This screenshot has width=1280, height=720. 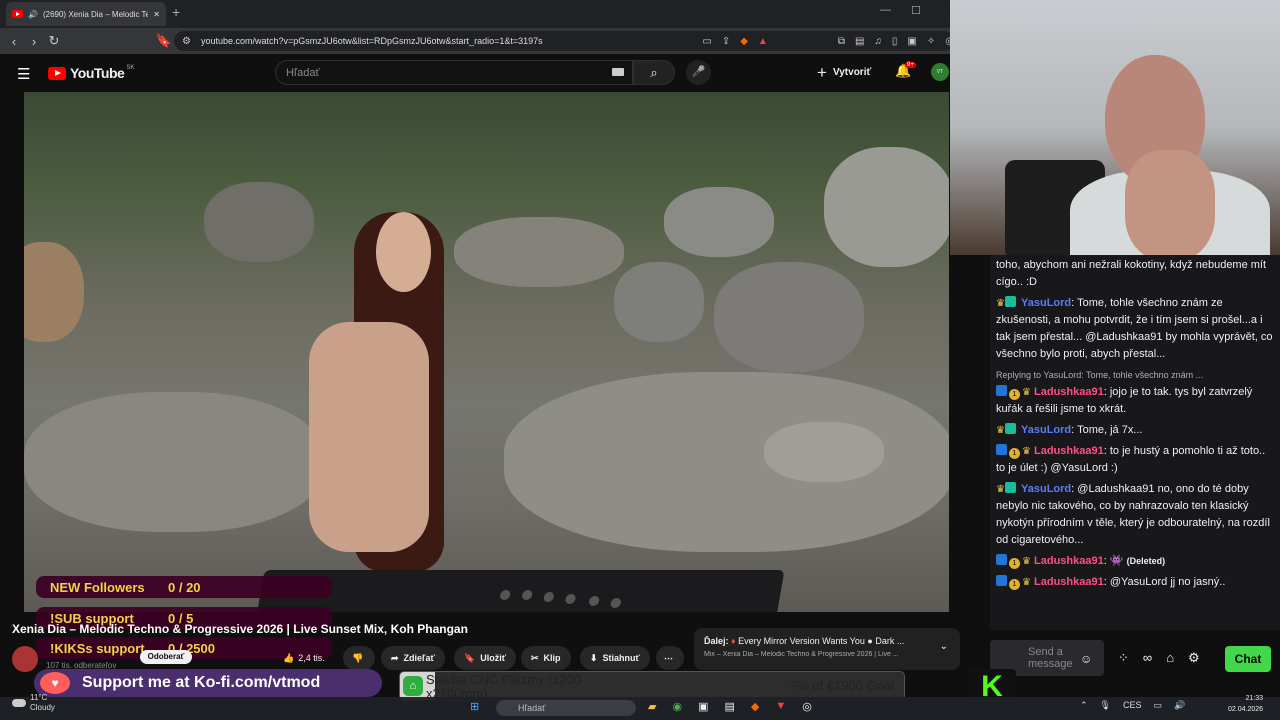 I want to click on emote-icon: 👾, so click(x=1116, y=561).